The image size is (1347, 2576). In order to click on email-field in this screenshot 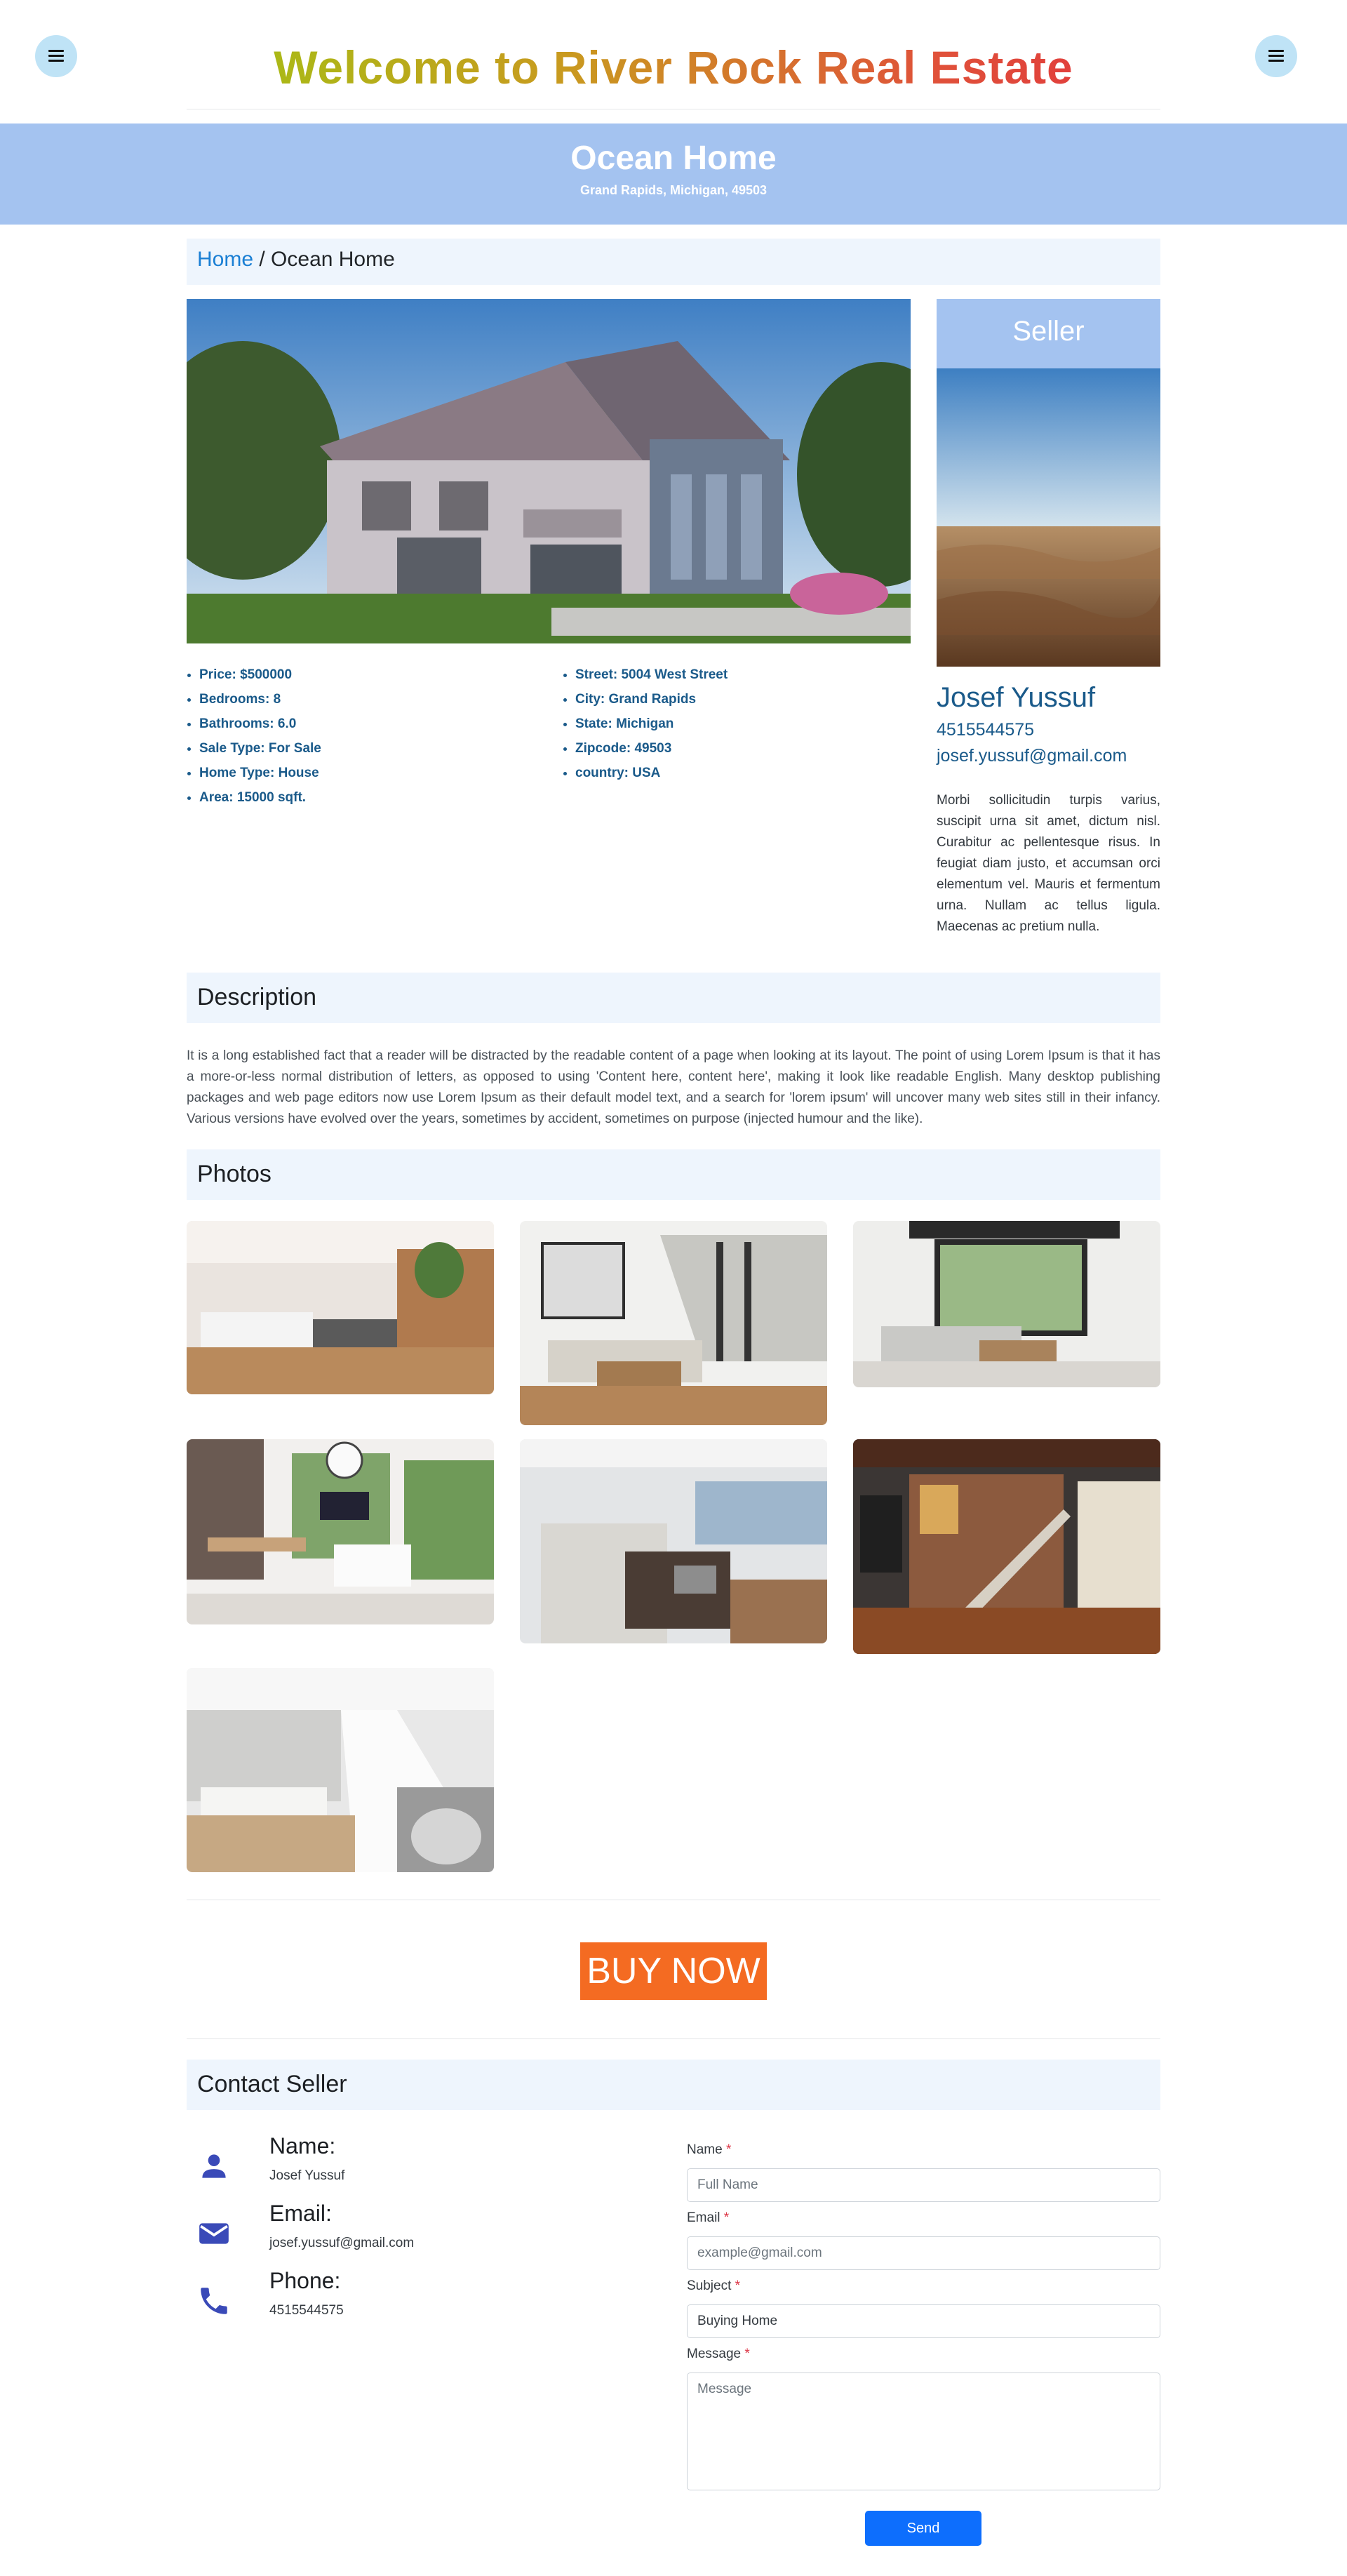, I will do `click(923, 2253)`.